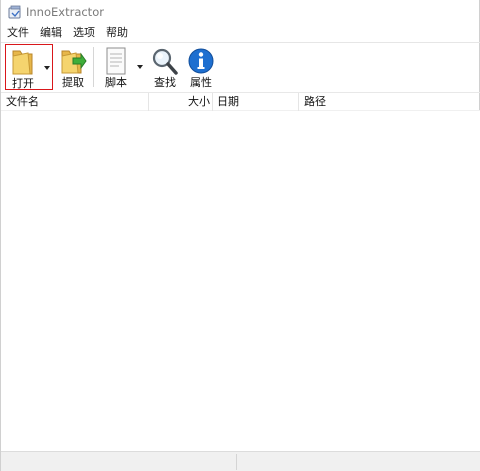  What do you see at coordinates (83, 33) in the screenshot?
I see `menu-options: 选项` at bounding box center [83, 33].